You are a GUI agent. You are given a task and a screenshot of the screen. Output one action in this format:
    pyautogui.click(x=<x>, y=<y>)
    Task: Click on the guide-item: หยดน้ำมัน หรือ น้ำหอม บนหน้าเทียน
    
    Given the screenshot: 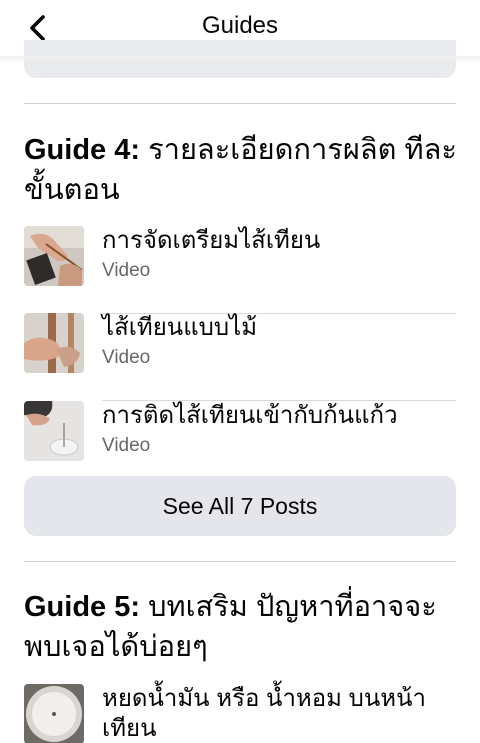 What is the action you would take?
    pyautogui.click(x=240, y=713)
    